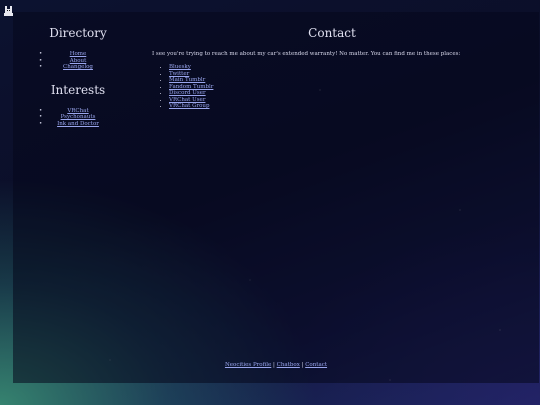 The height and width of the screenshot is (405, 540). I want to click on directory-heading: Directory, so click(78, 33).